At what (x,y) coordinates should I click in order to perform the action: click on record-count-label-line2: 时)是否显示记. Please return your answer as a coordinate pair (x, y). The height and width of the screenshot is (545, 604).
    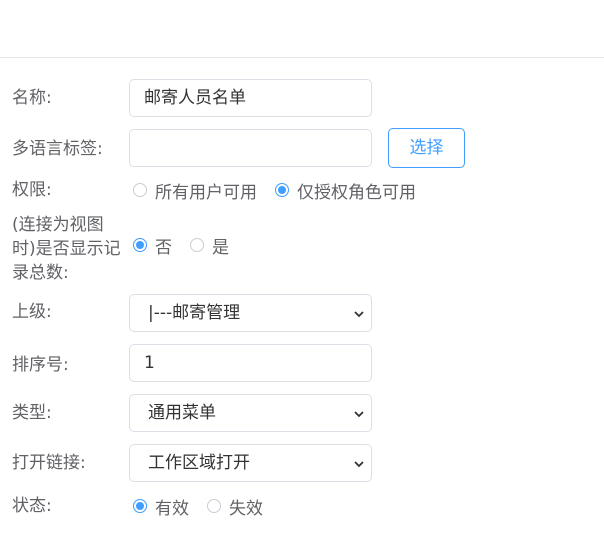
    Looking at the image, I should click on (66, 249).